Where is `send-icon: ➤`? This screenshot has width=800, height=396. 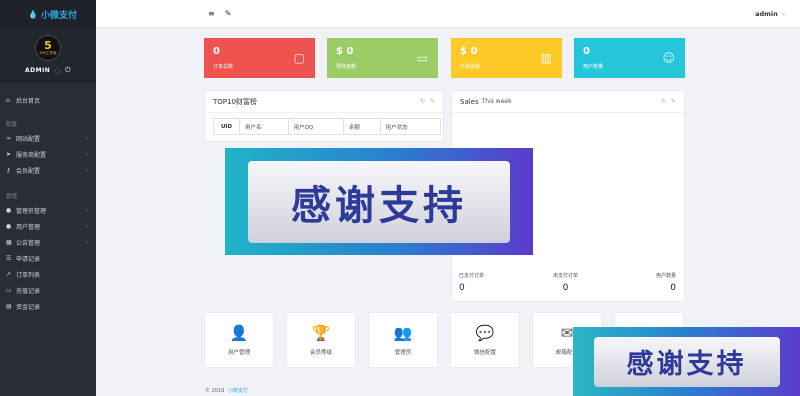
send-icon: ➤ is located at coordinates (9, 154).